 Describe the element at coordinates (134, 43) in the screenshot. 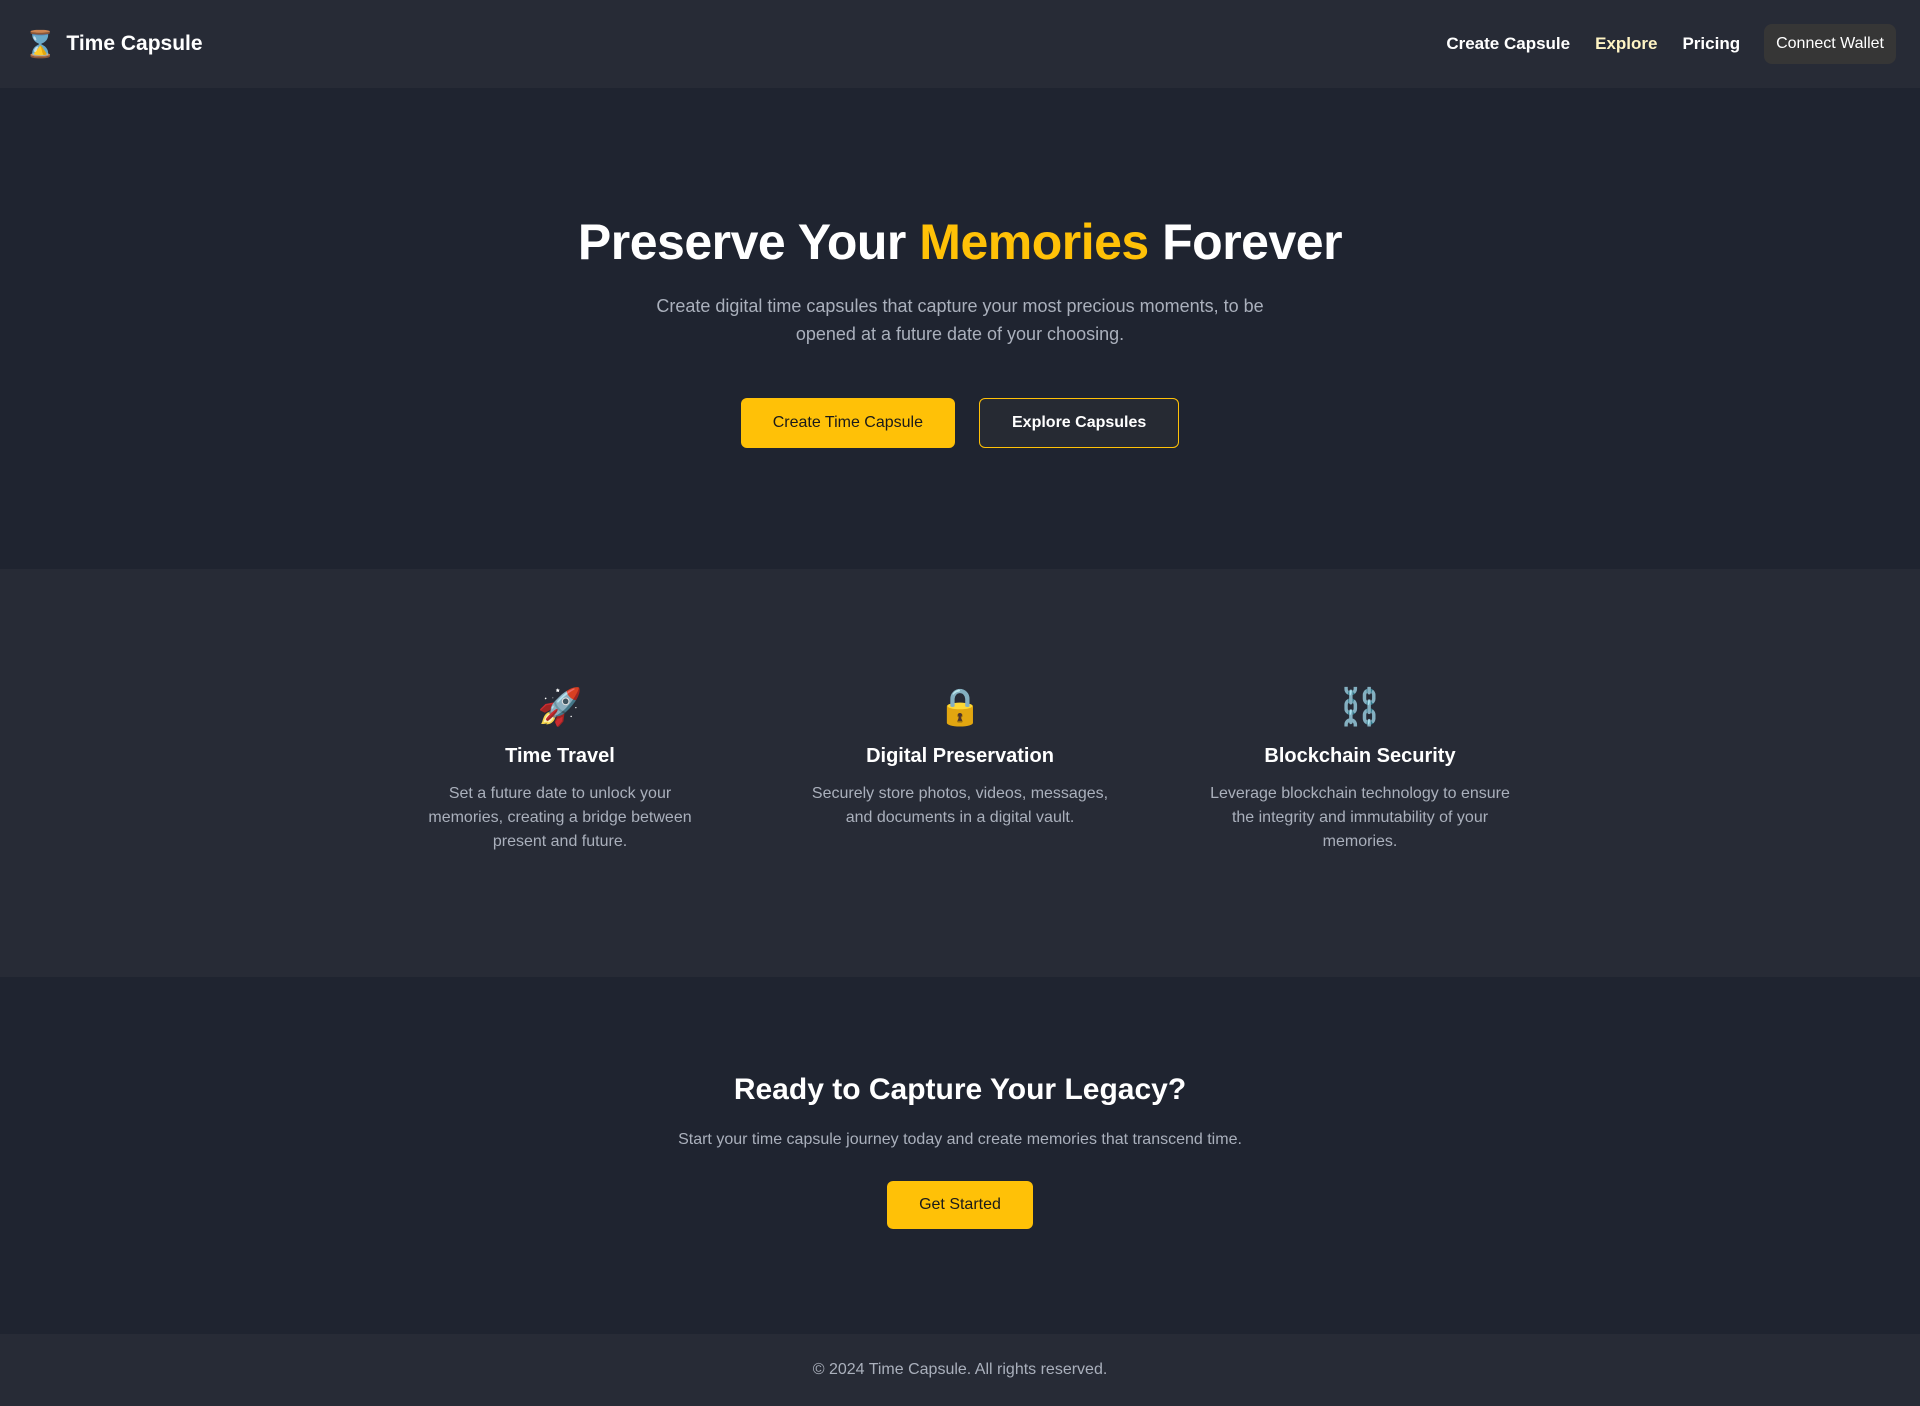

I see `brand-name: Time Capsule` at that location.